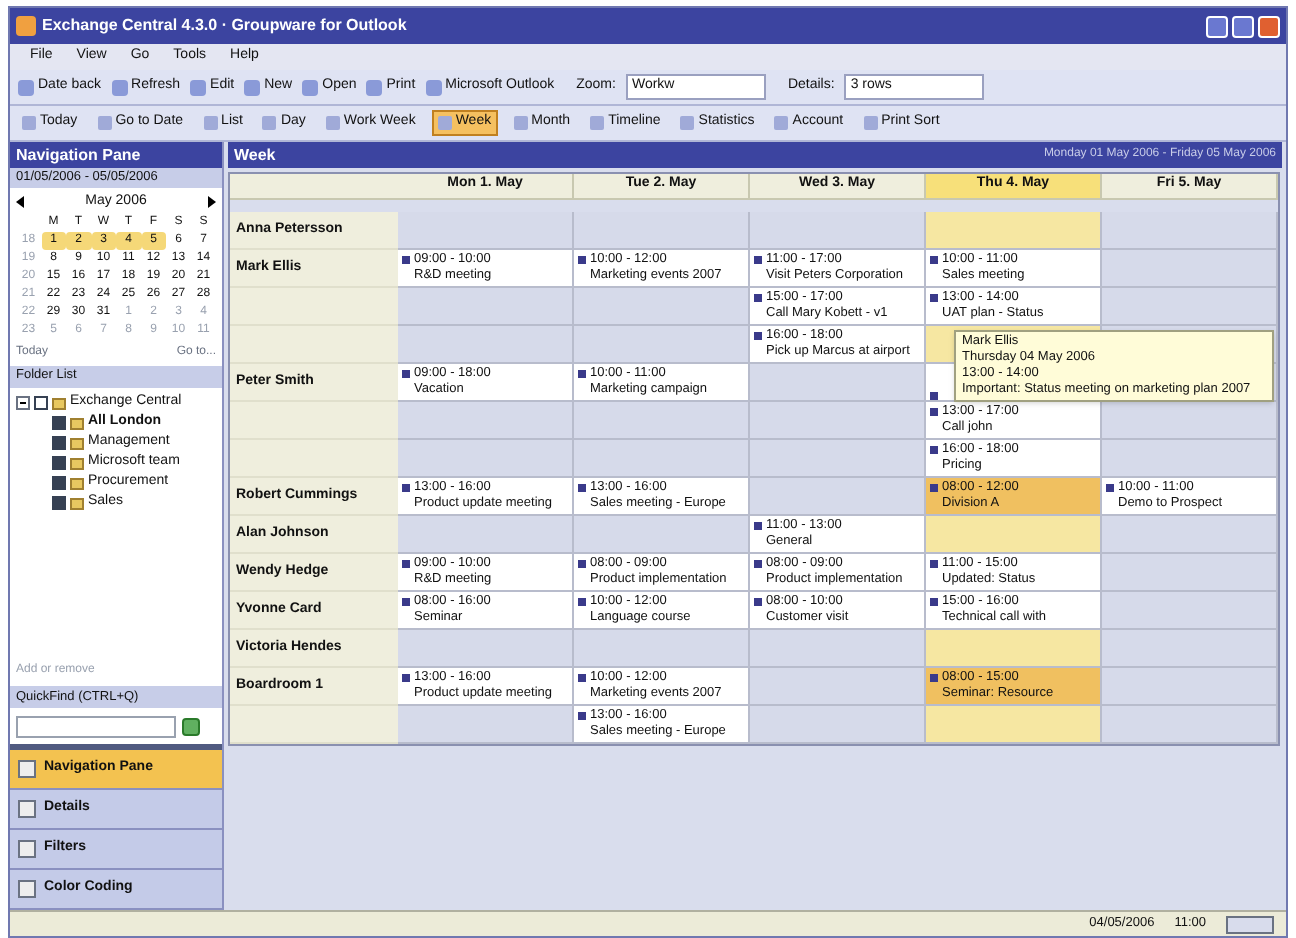 The image size is (1296, 938). I want to click on view-title: Week, so click(255, 155).